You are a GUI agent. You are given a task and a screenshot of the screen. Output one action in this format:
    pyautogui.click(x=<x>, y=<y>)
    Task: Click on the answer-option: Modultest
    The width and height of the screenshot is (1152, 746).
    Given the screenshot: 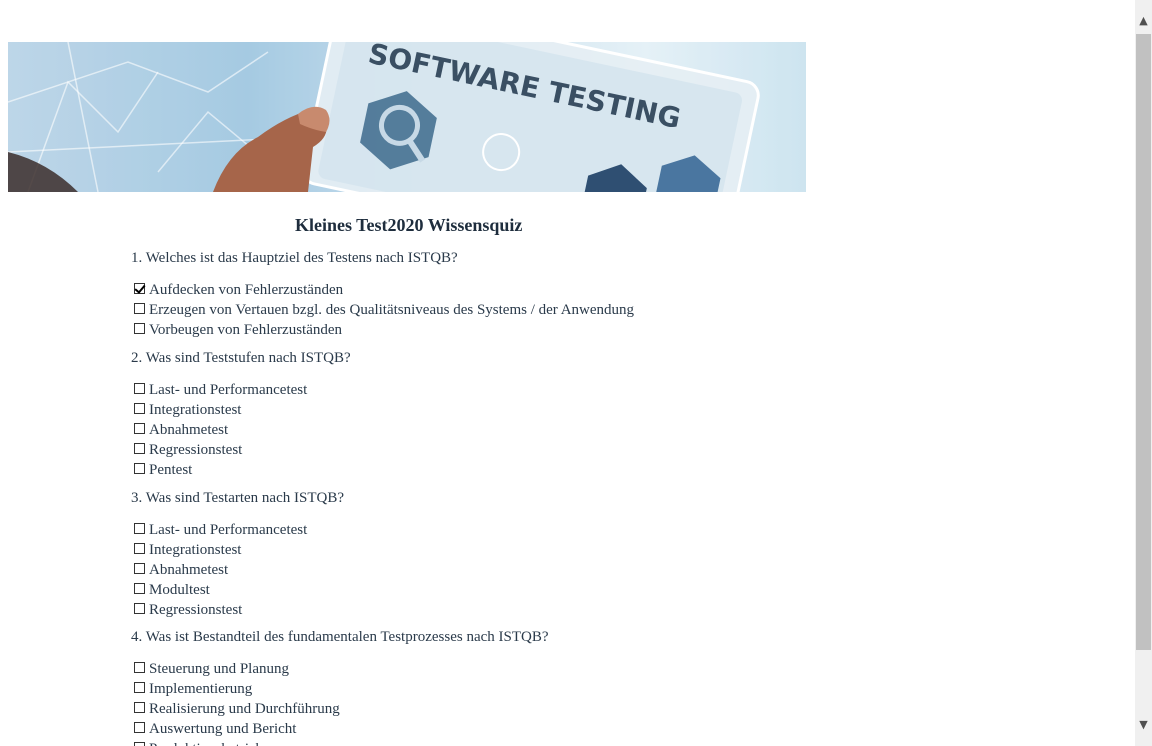 What is the action you would take?
    pyautogui.click(x=172, y=590)
    